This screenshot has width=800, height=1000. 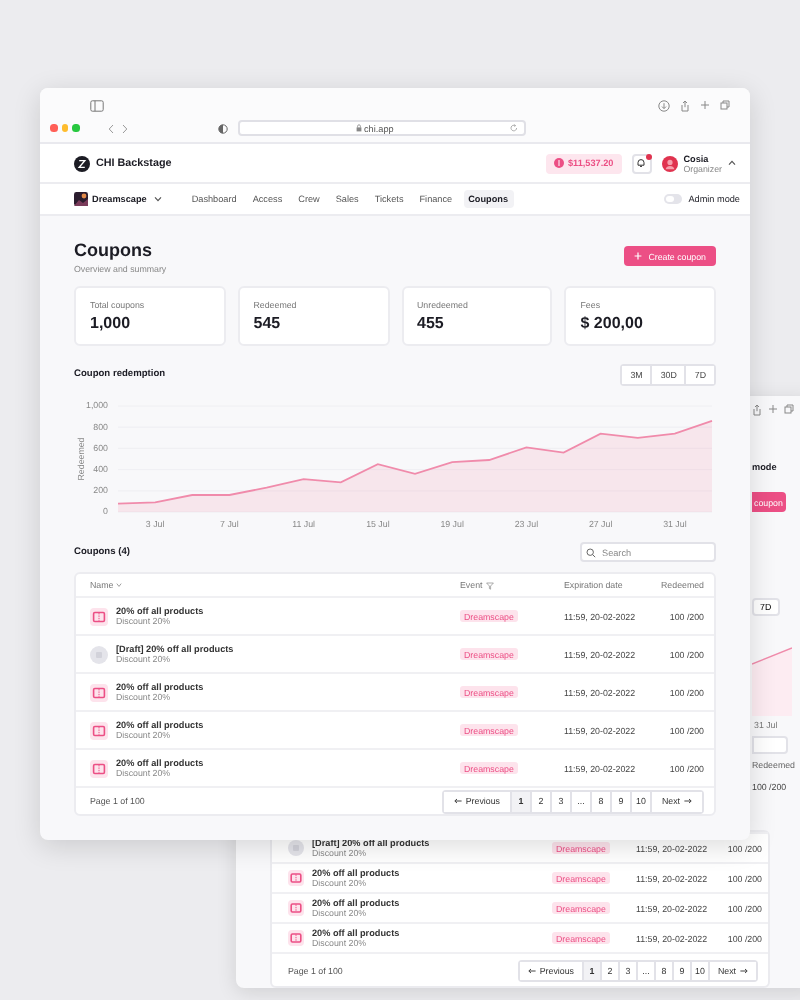 I want to click on logo-icon, so click(x=82, y=163).